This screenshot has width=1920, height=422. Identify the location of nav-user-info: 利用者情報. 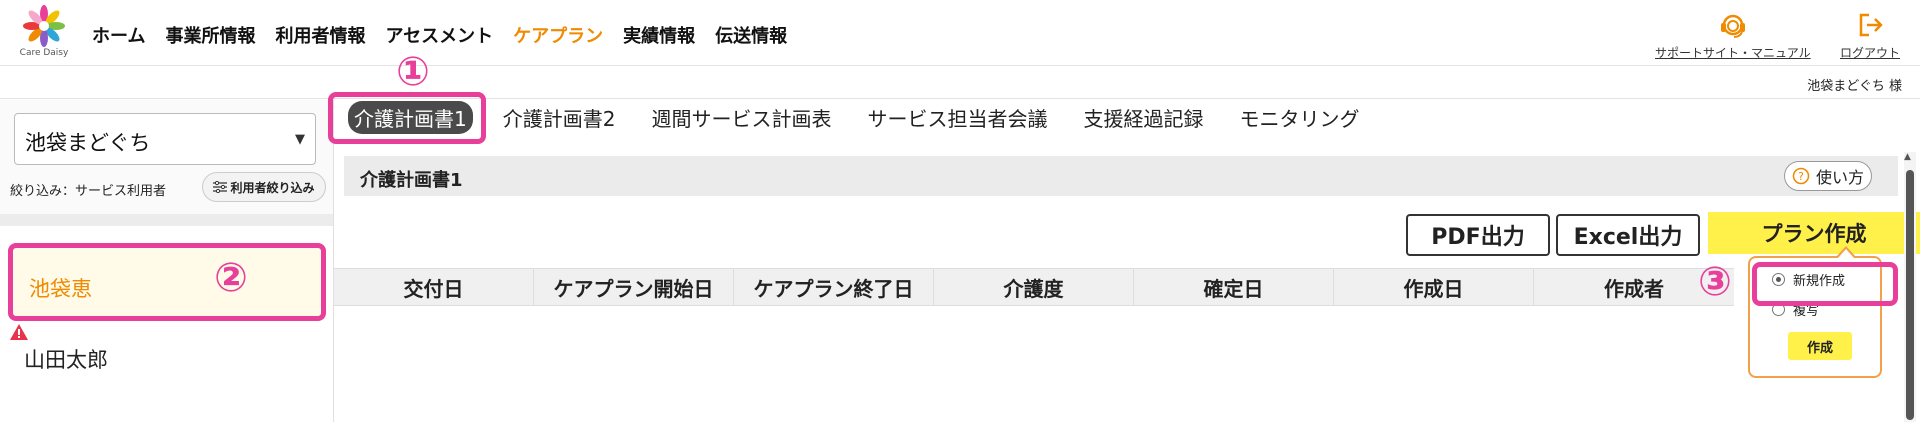
(320, 35).